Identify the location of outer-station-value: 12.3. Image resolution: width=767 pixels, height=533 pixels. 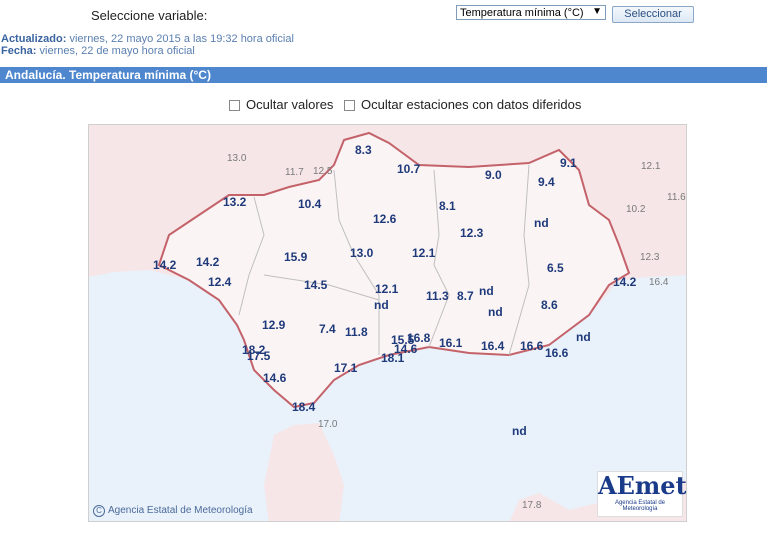
(650, 257).